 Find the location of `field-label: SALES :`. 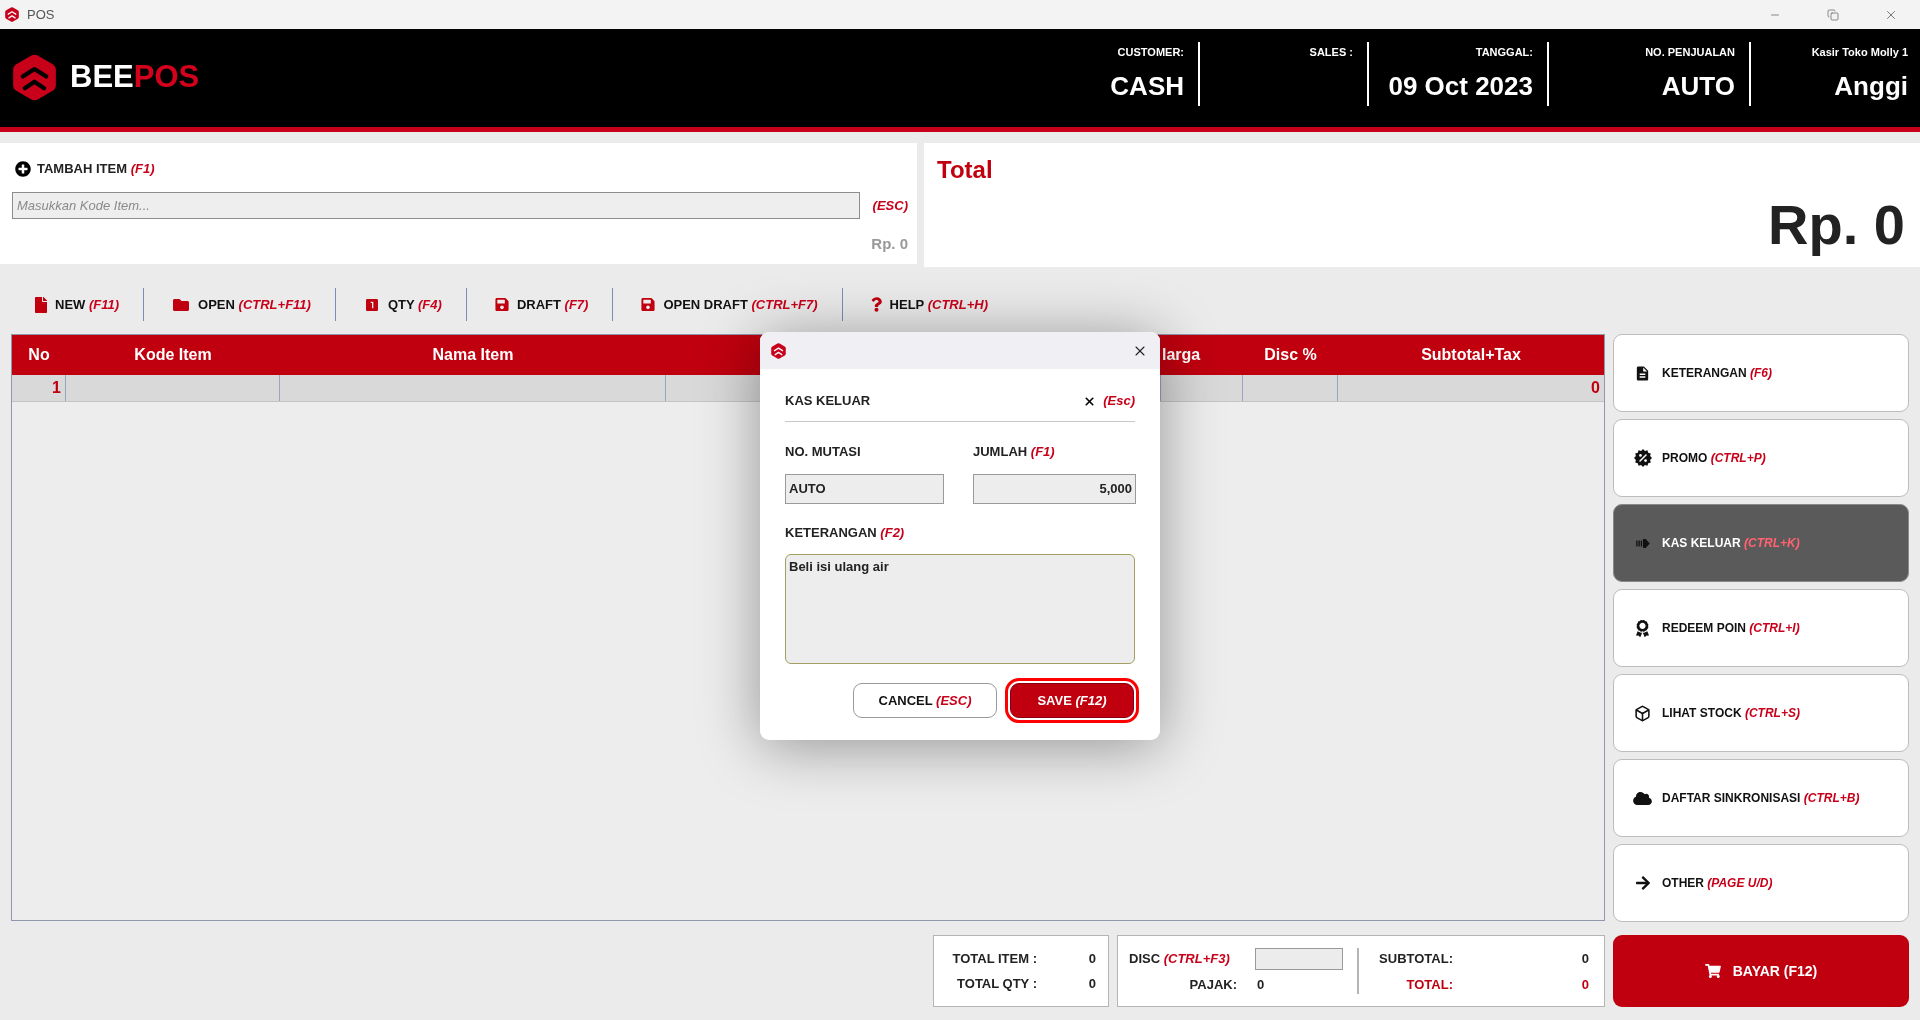

field-label: SALES : is located at coordinates (1331, 52).